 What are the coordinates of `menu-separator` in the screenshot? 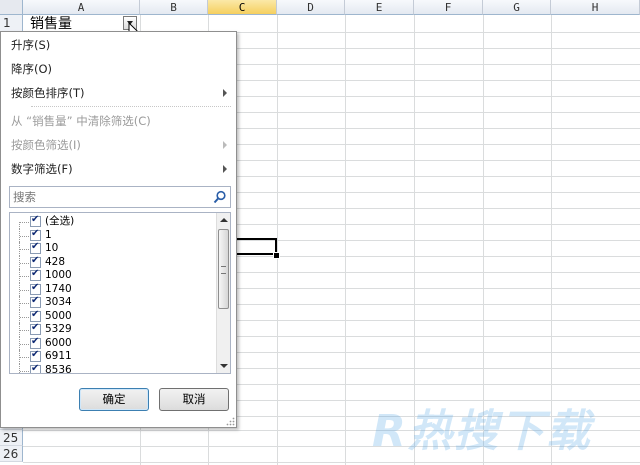 It's located at (131, 106).